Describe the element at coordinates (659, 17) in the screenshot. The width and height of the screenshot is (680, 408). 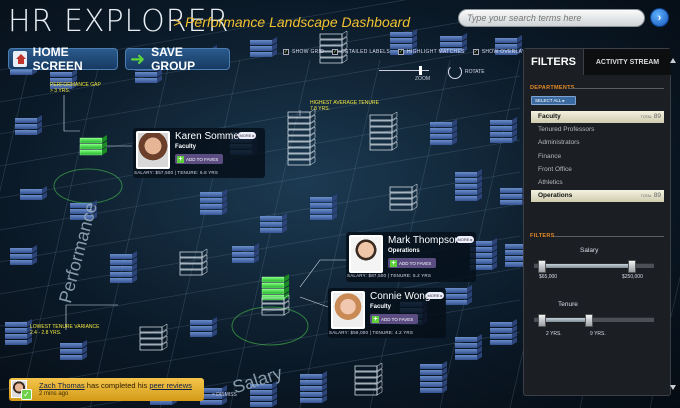
I see `search-go-button: ›` at that location.